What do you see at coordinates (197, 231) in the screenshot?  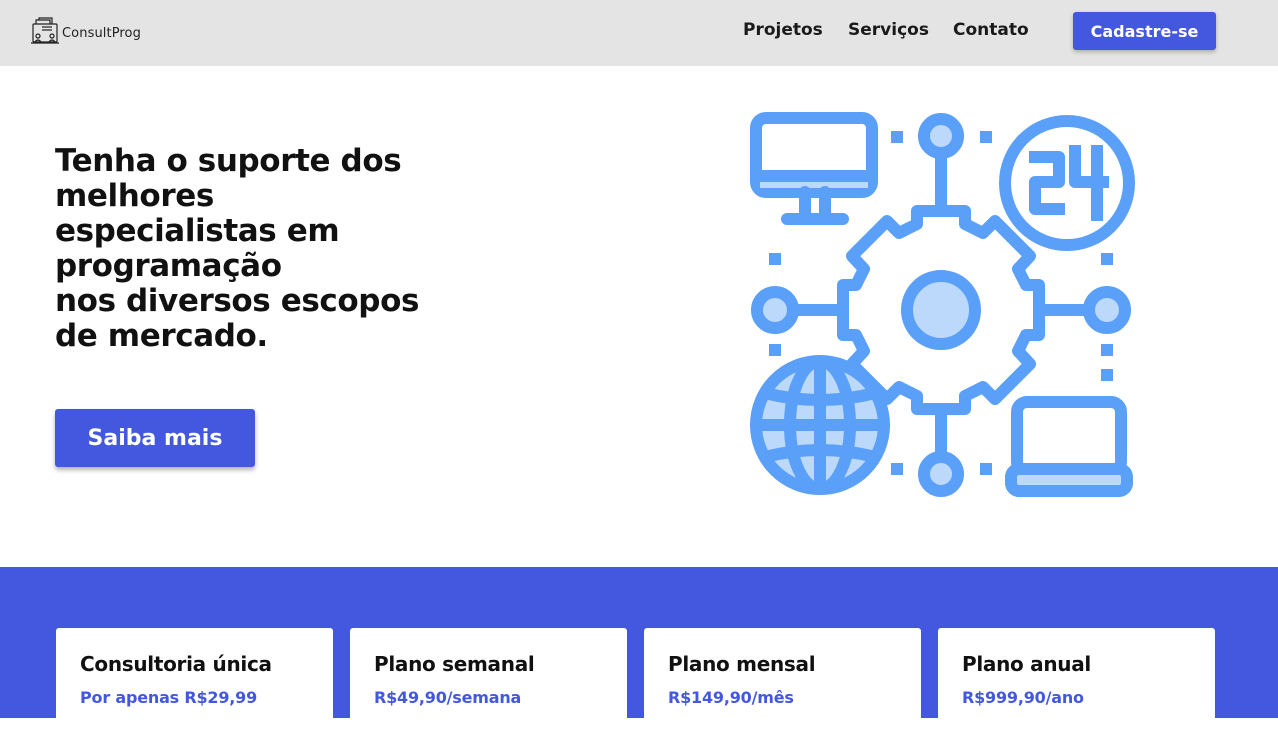 I see `hero-title-line: especialistas em` at bounding box center [197, 231].